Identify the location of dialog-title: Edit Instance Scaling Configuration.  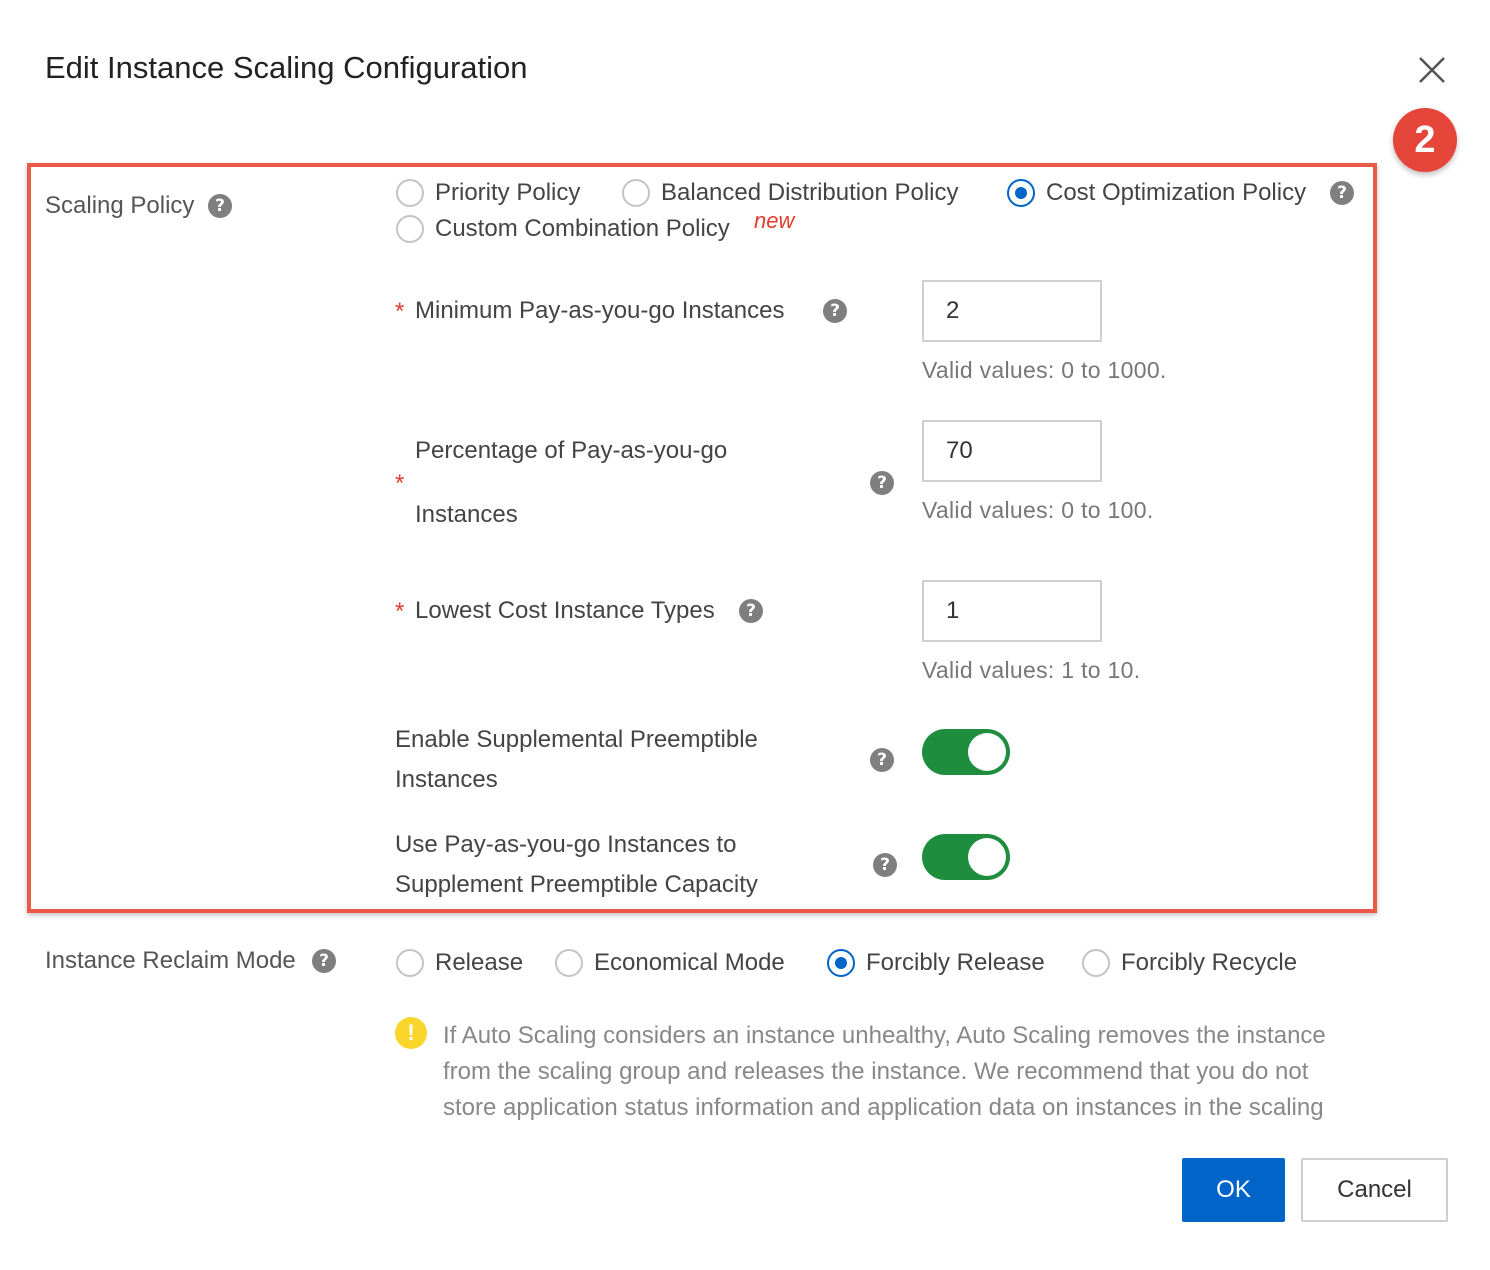
(286, 67).